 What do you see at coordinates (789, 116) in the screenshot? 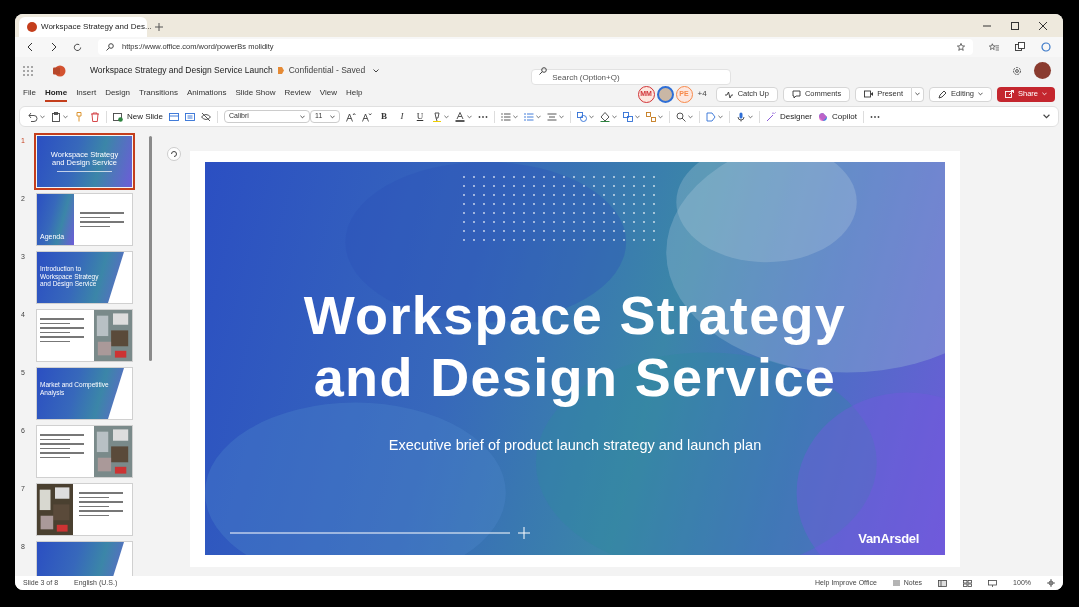
I see `designer-button: Designer` at bounding box center [789, 116].